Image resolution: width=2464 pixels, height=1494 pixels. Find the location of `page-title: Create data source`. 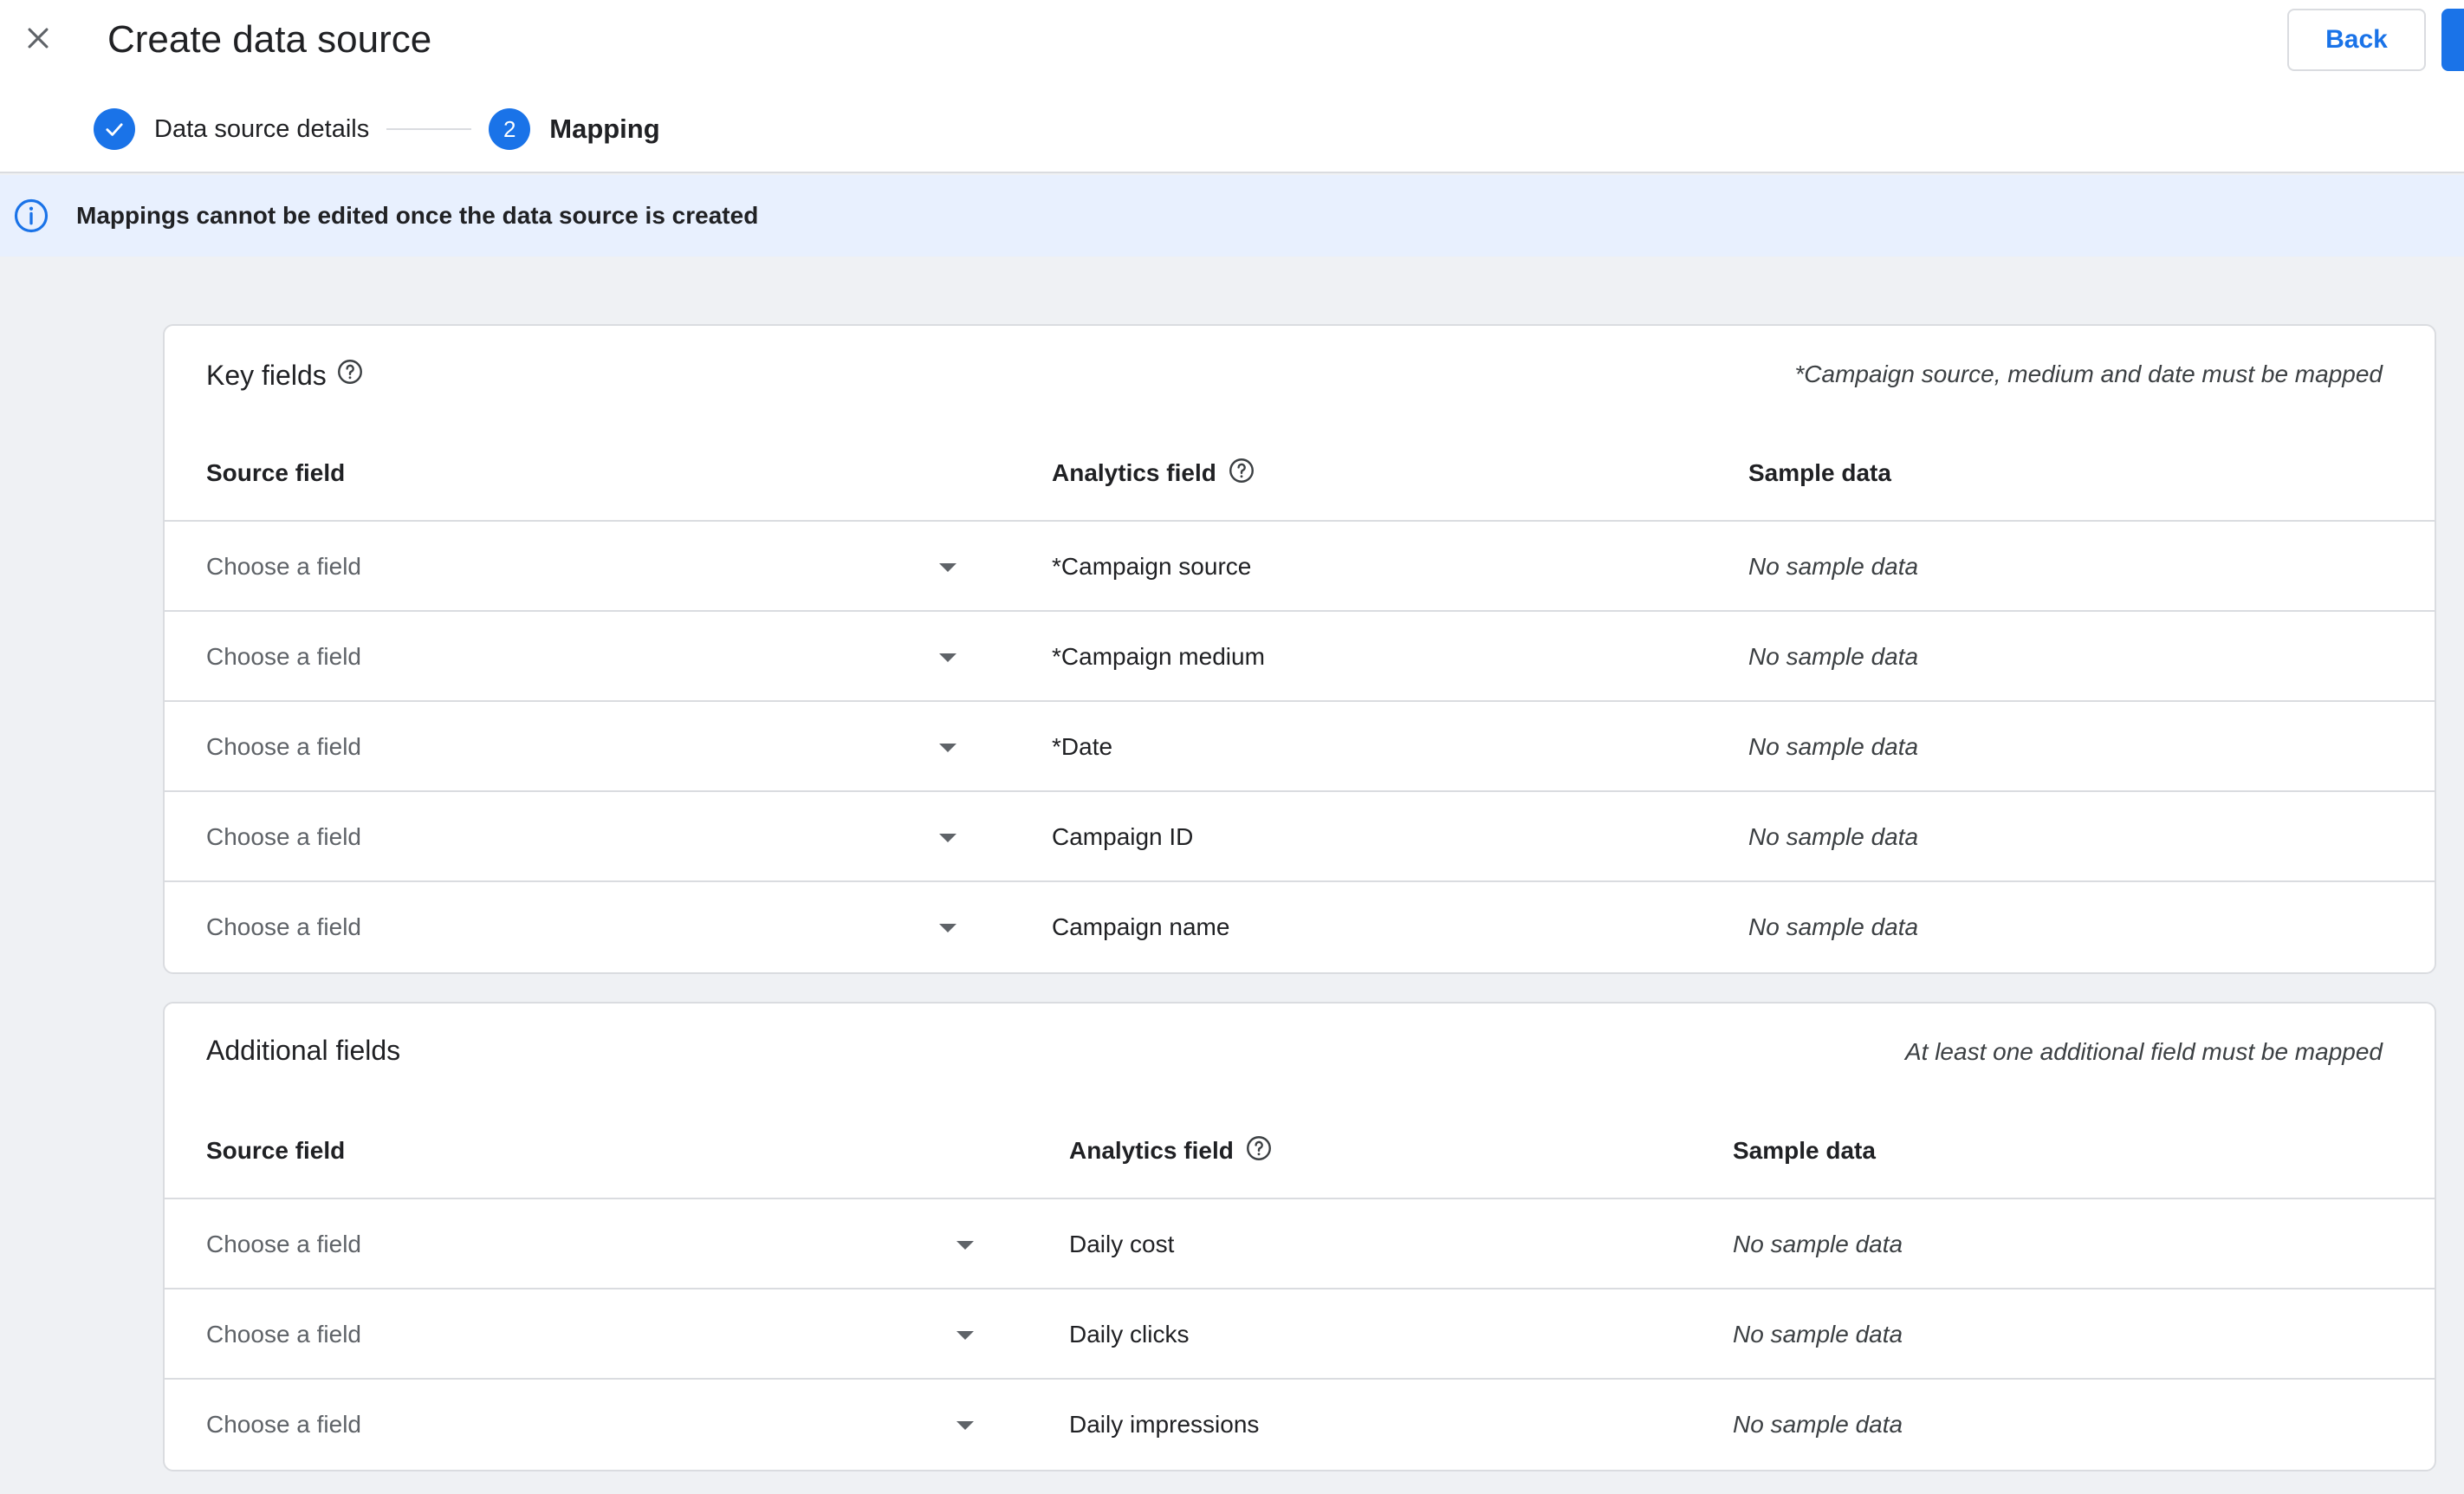

page-title: Create data source is located at coordinates (269, 39).